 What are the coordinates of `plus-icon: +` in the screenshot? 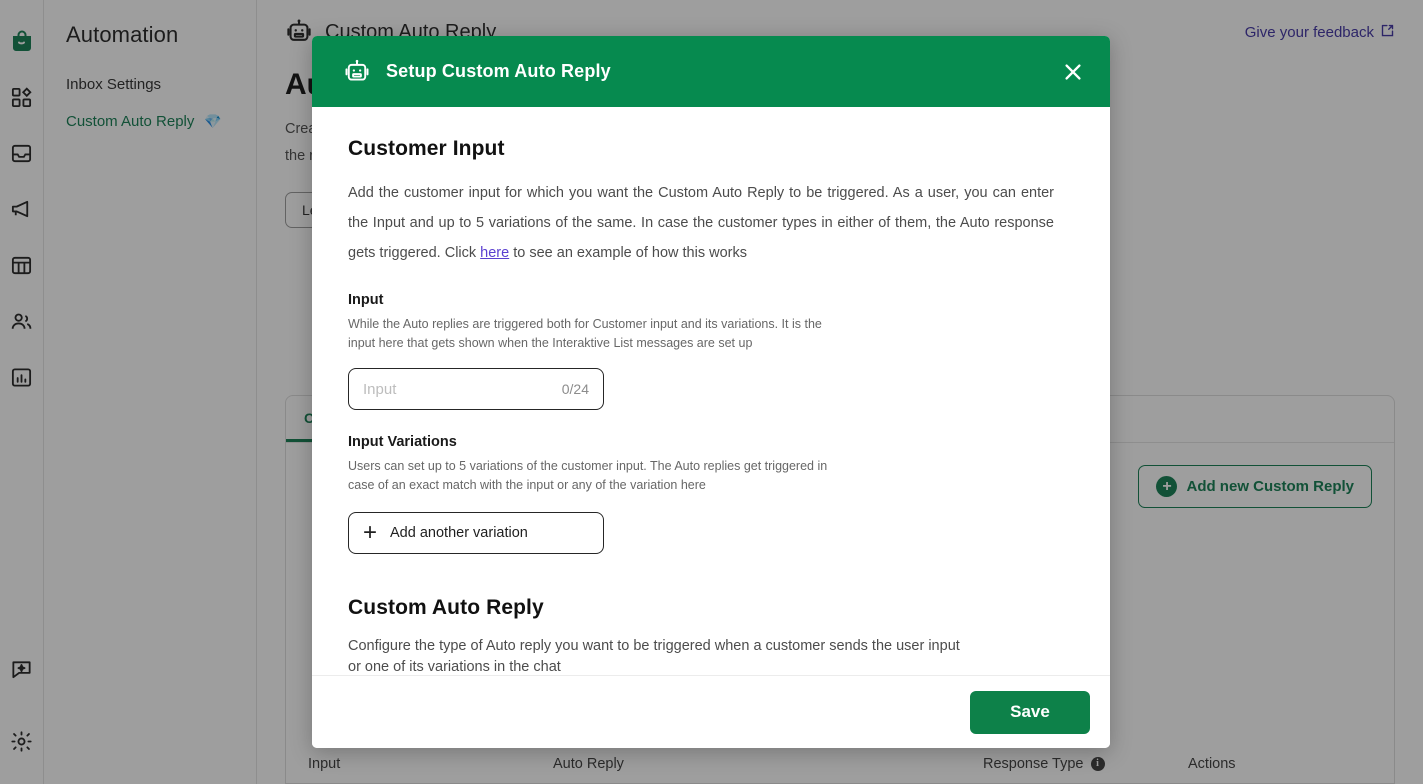 It's located at (370, 532).